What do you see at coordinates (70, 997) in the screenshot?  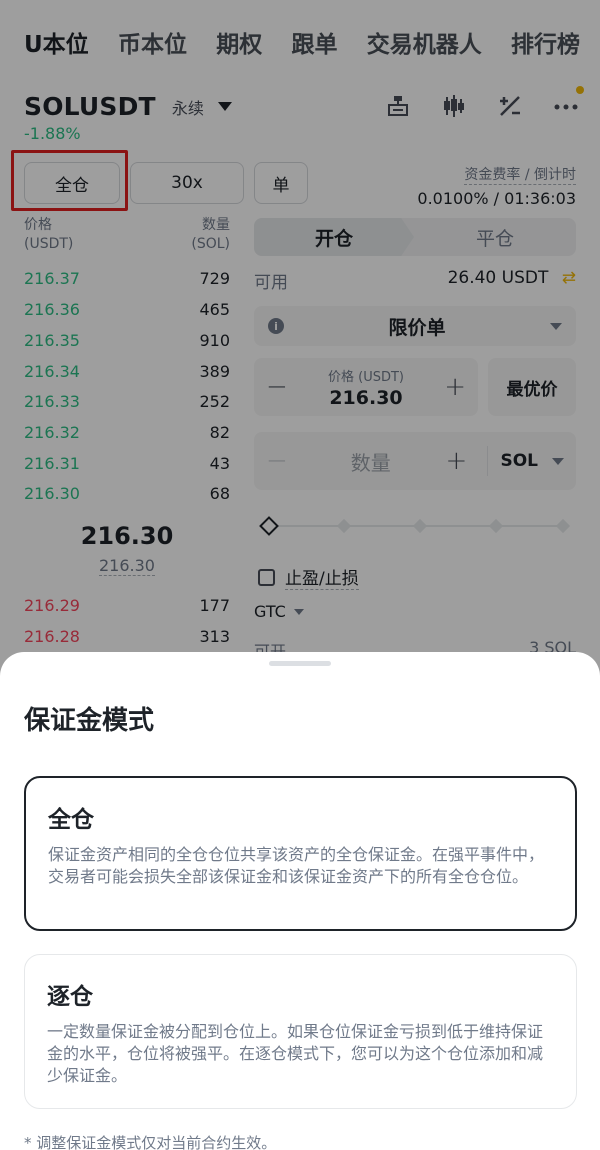 I see `option-title: 逐仓` at bounding box center [70, 997].